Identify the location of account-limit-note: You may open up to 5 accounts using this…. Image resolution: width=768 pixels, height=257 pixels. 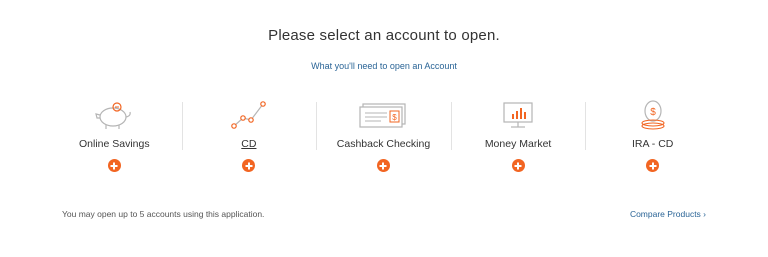
(163, 214).